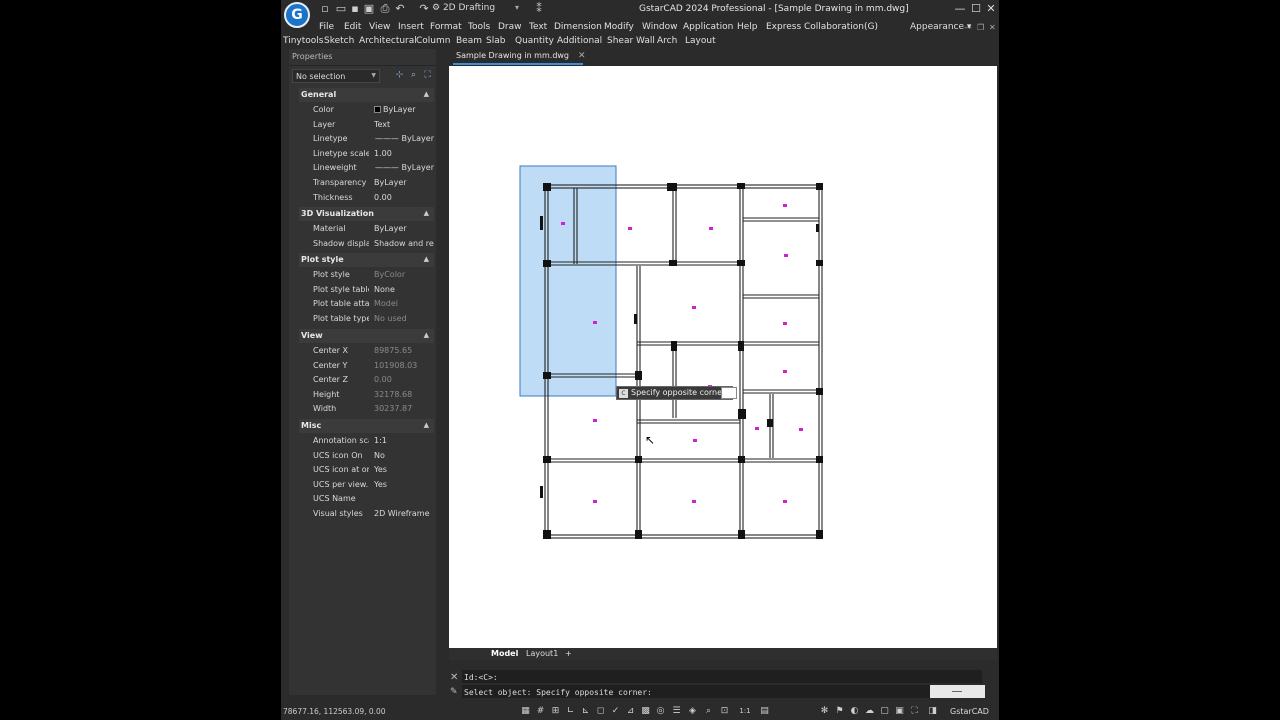 The height and width of the screenshot is (720, 1280). Describe the element at coordinates (747, 27) in the screenshot. I see `menu-help: Help` at that location.